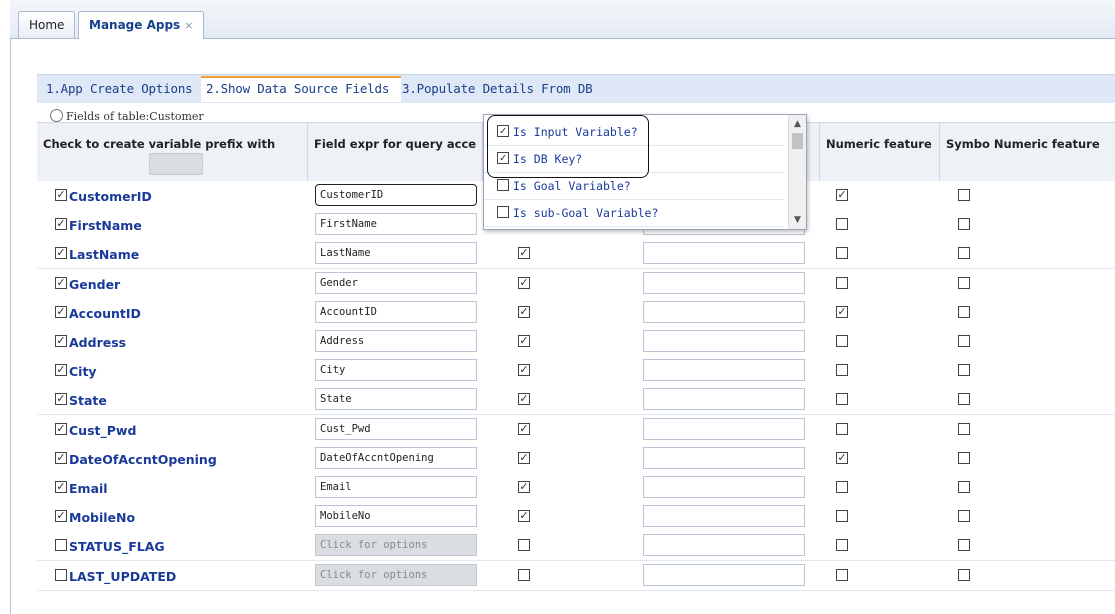 The image size is (1115, 614). What do you see at coordinates (188, 25) in the screenshot?
I see `close-icon: ×` at bounding box center [188, 25].